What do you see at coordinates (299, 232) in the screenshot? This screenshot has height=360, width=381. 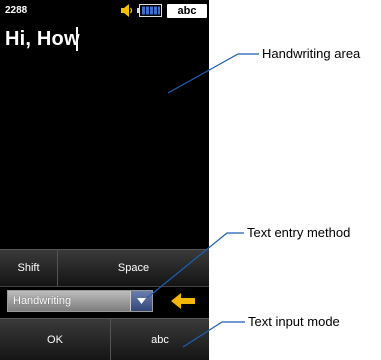 I see `callout-text-entry-method: Text entry method` at bounding box center [299, 232].